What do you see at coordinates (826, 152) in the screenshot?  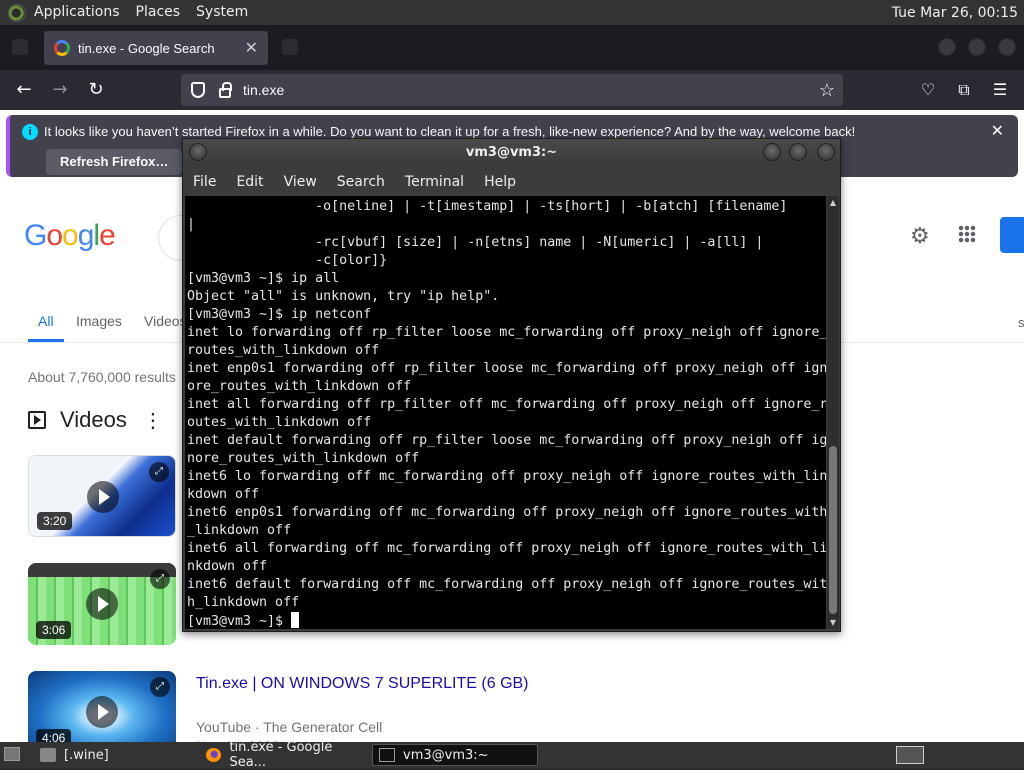 I see `close-button` at bounding box center [826, 152].